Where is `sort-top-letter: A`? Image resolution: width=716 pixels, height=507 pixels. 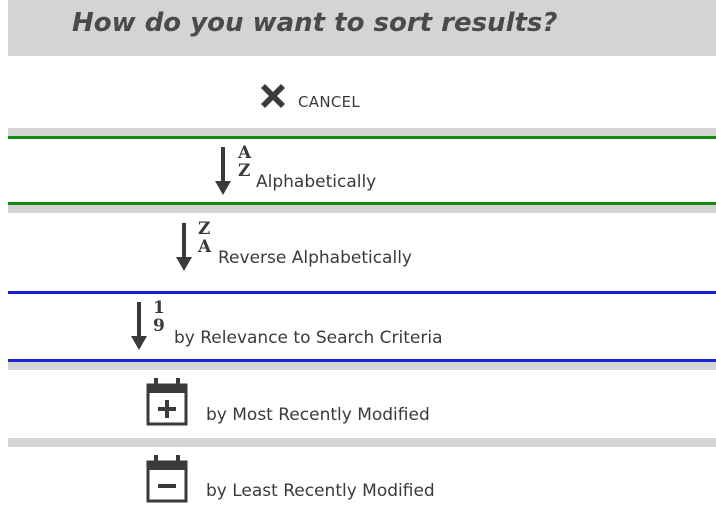
sort-top-letter: A is located at coordinates (245, 153).